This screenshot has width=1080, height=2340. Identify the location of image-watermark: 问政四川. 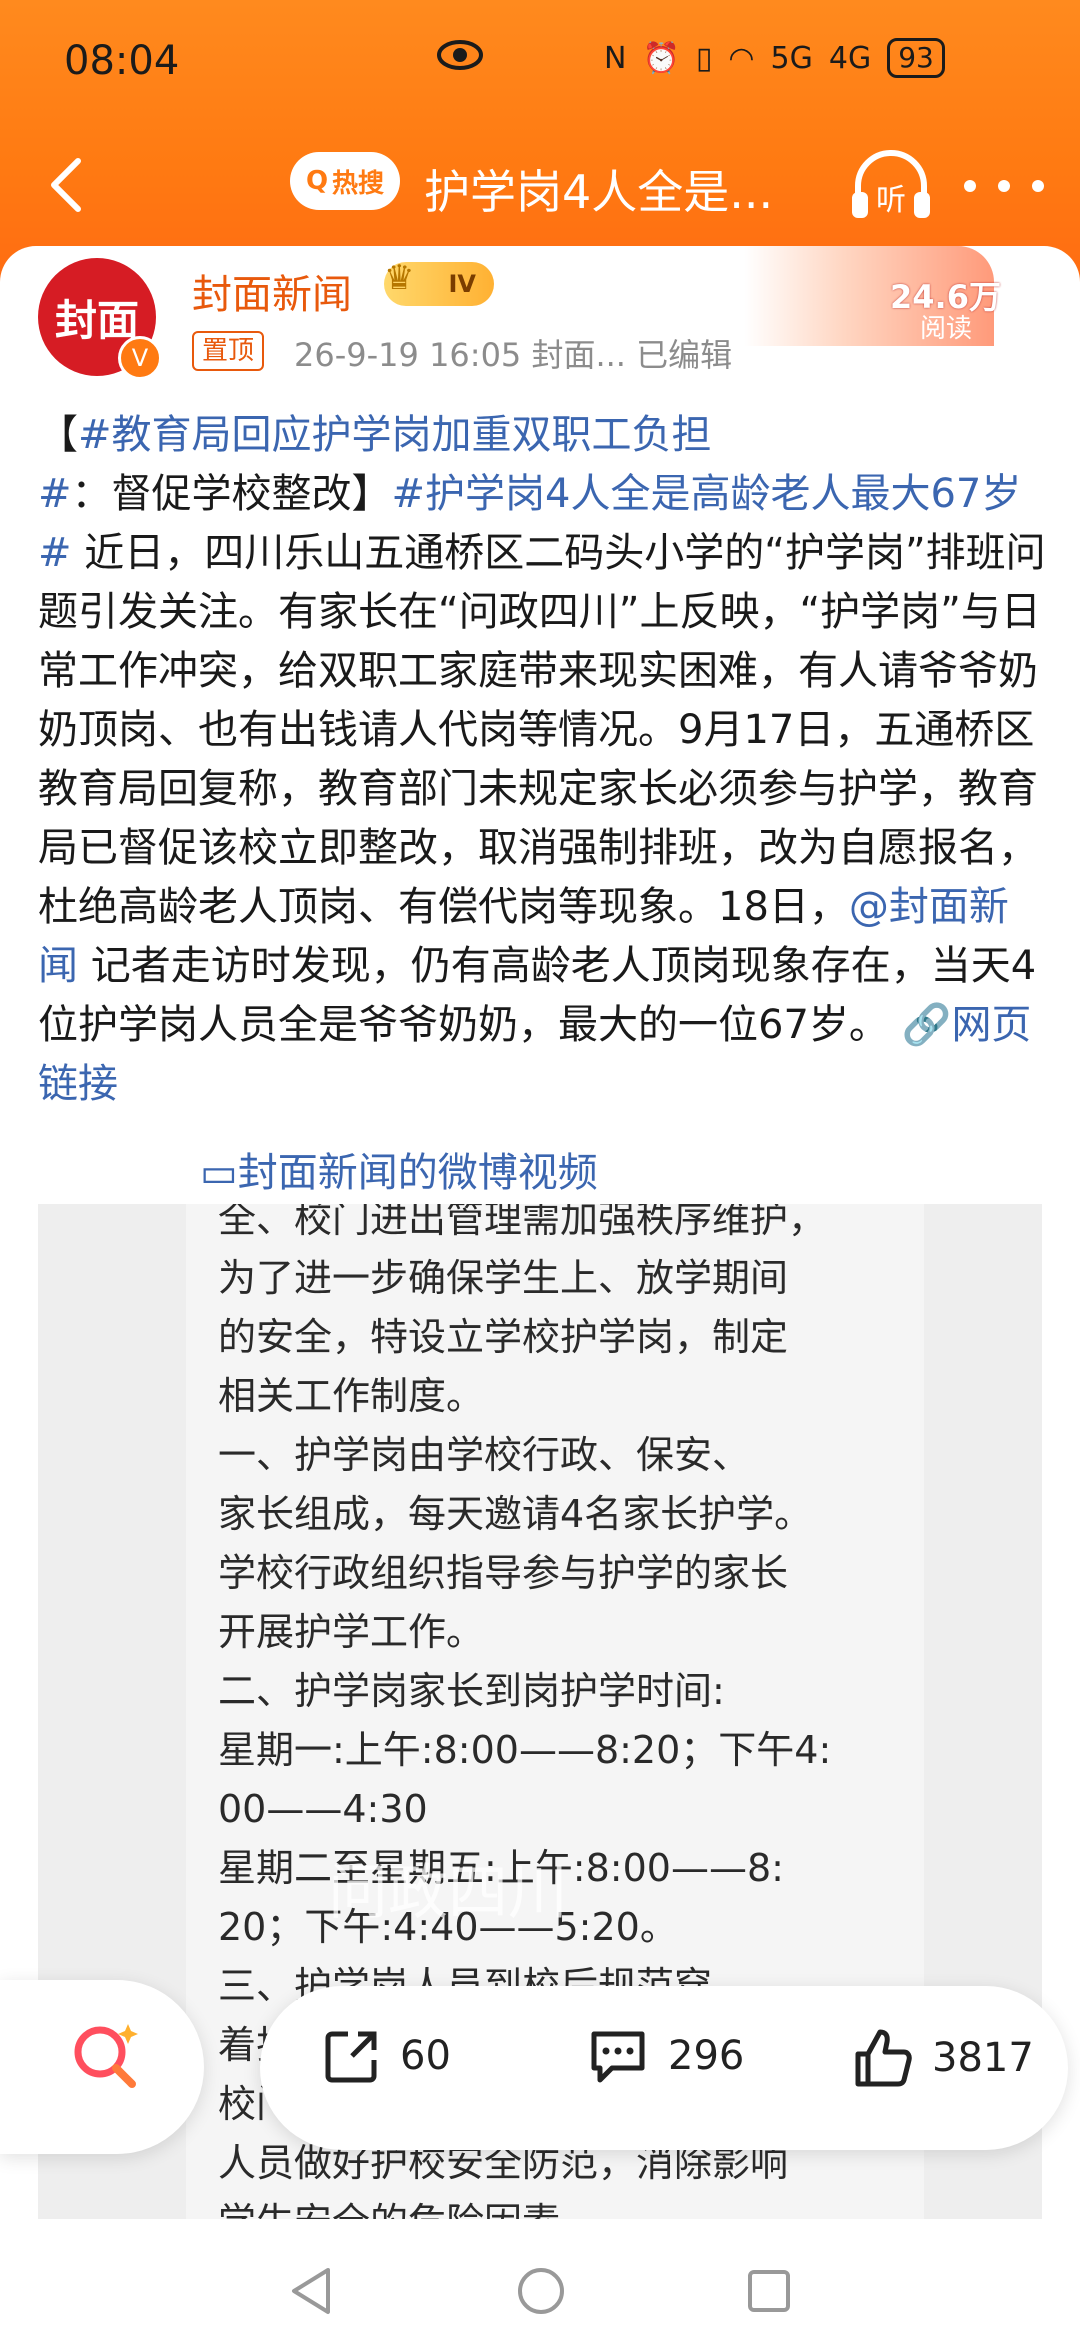
(448, 1893).